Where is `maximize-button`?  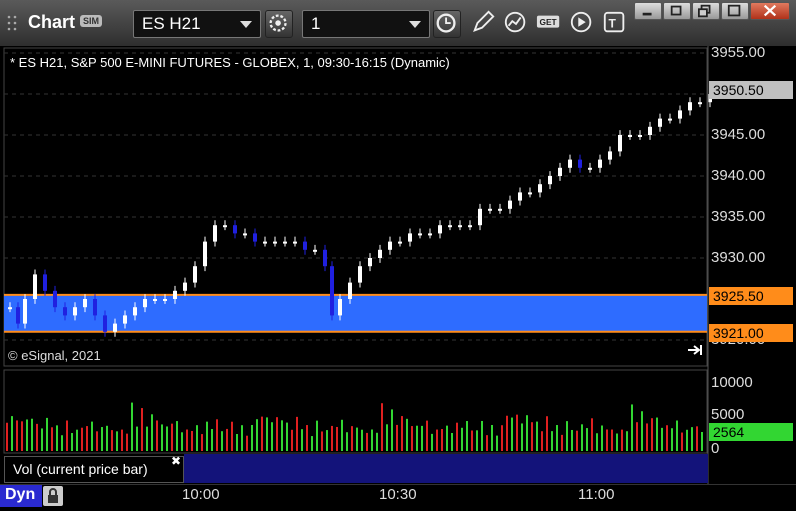 maximize-button is located at coordinates (735, 11).